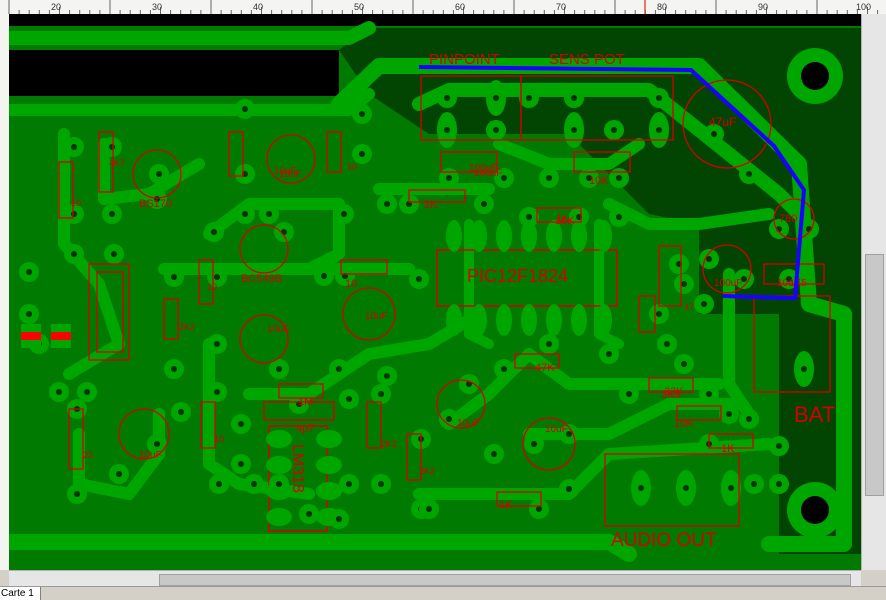 This screenshot has height=600, width=886. What do you see at coordinates (815, 76) in the screenshot?
I see `mount-hole-top-right-inner` at bounding box center [815, 76].